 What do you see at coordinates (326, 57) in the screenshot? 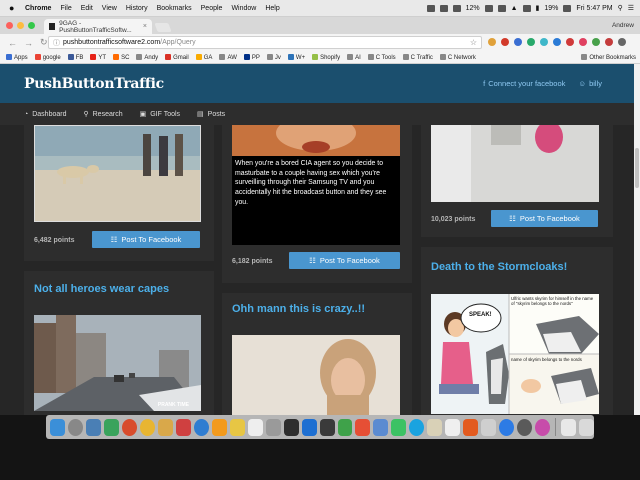
I see `bookmark-shopify: Shopify` at bounding box center [326, 57].